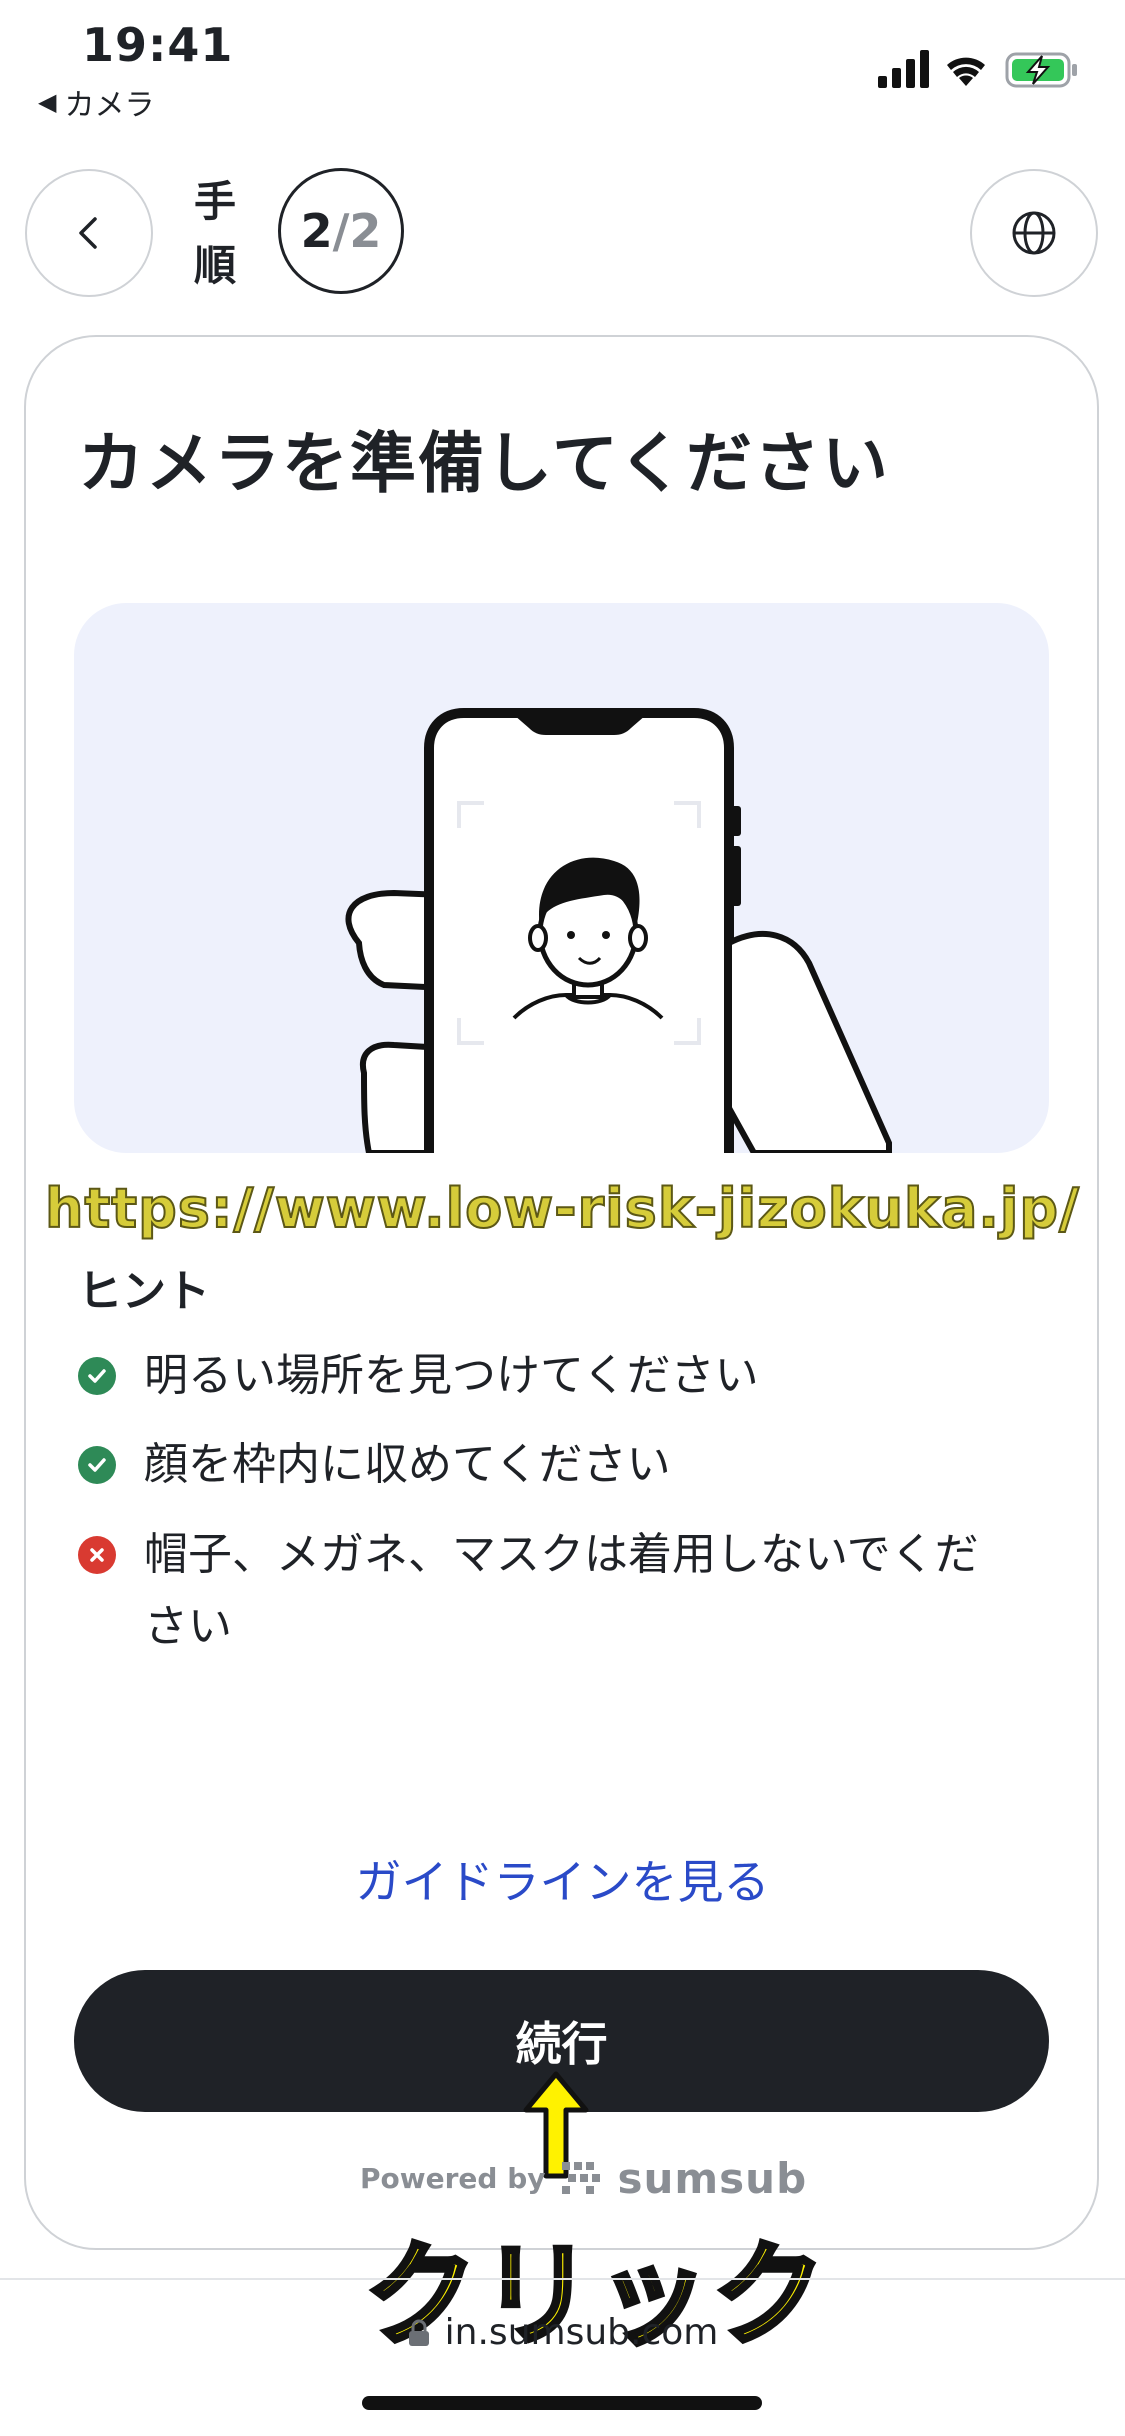 The width and height of the screenshot is (1125, 2436). I want to click on lock-icon, so click(418, 2332).